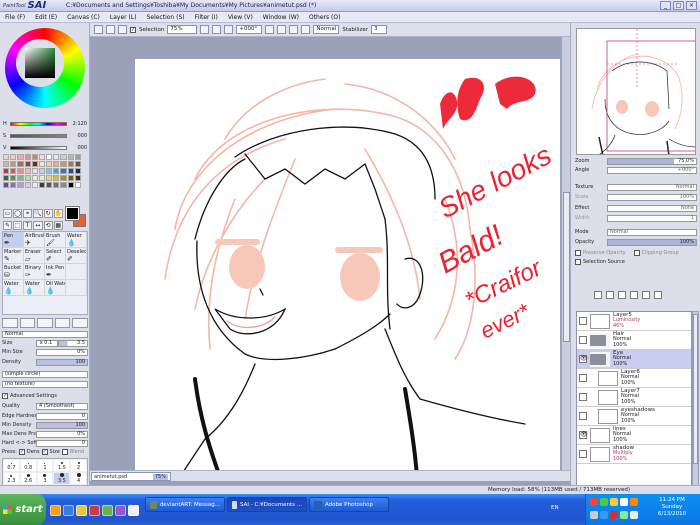 The width and height of the screenshot is (700, 525). I want to click on layer-row: 👁 lines Normal 100%, so click(634, 435).